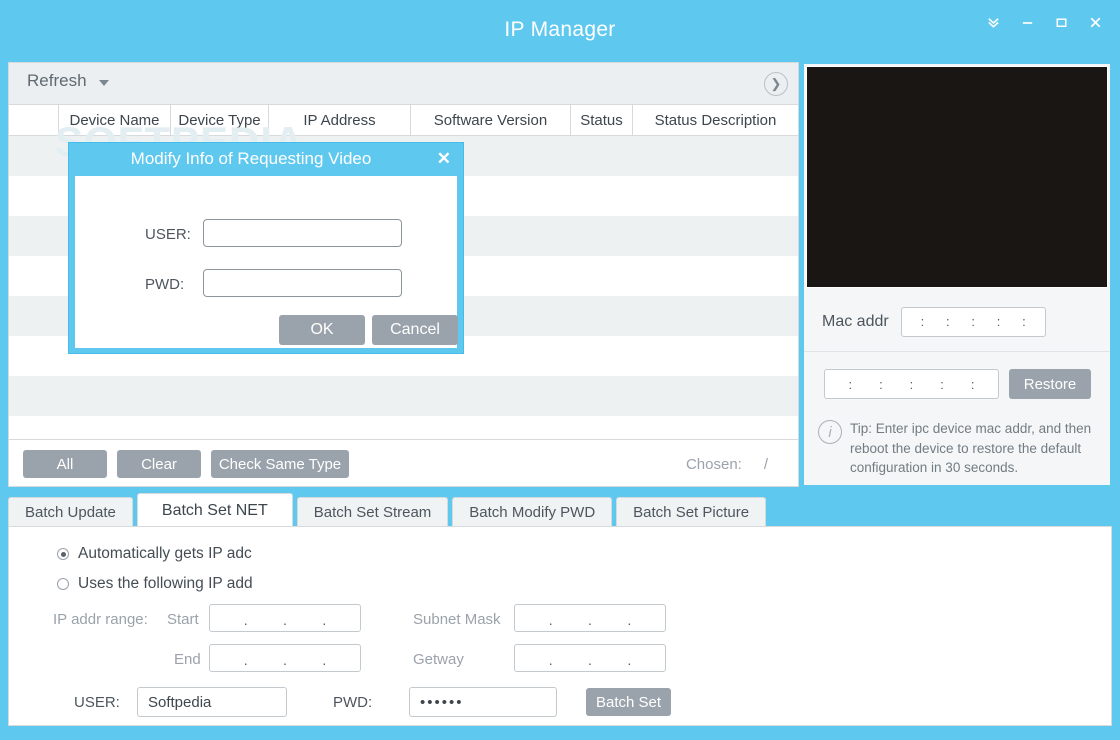 The width and height of the screenshot is (1120, 740). I want to click on dialog-pwd-input, so click(302, 283).